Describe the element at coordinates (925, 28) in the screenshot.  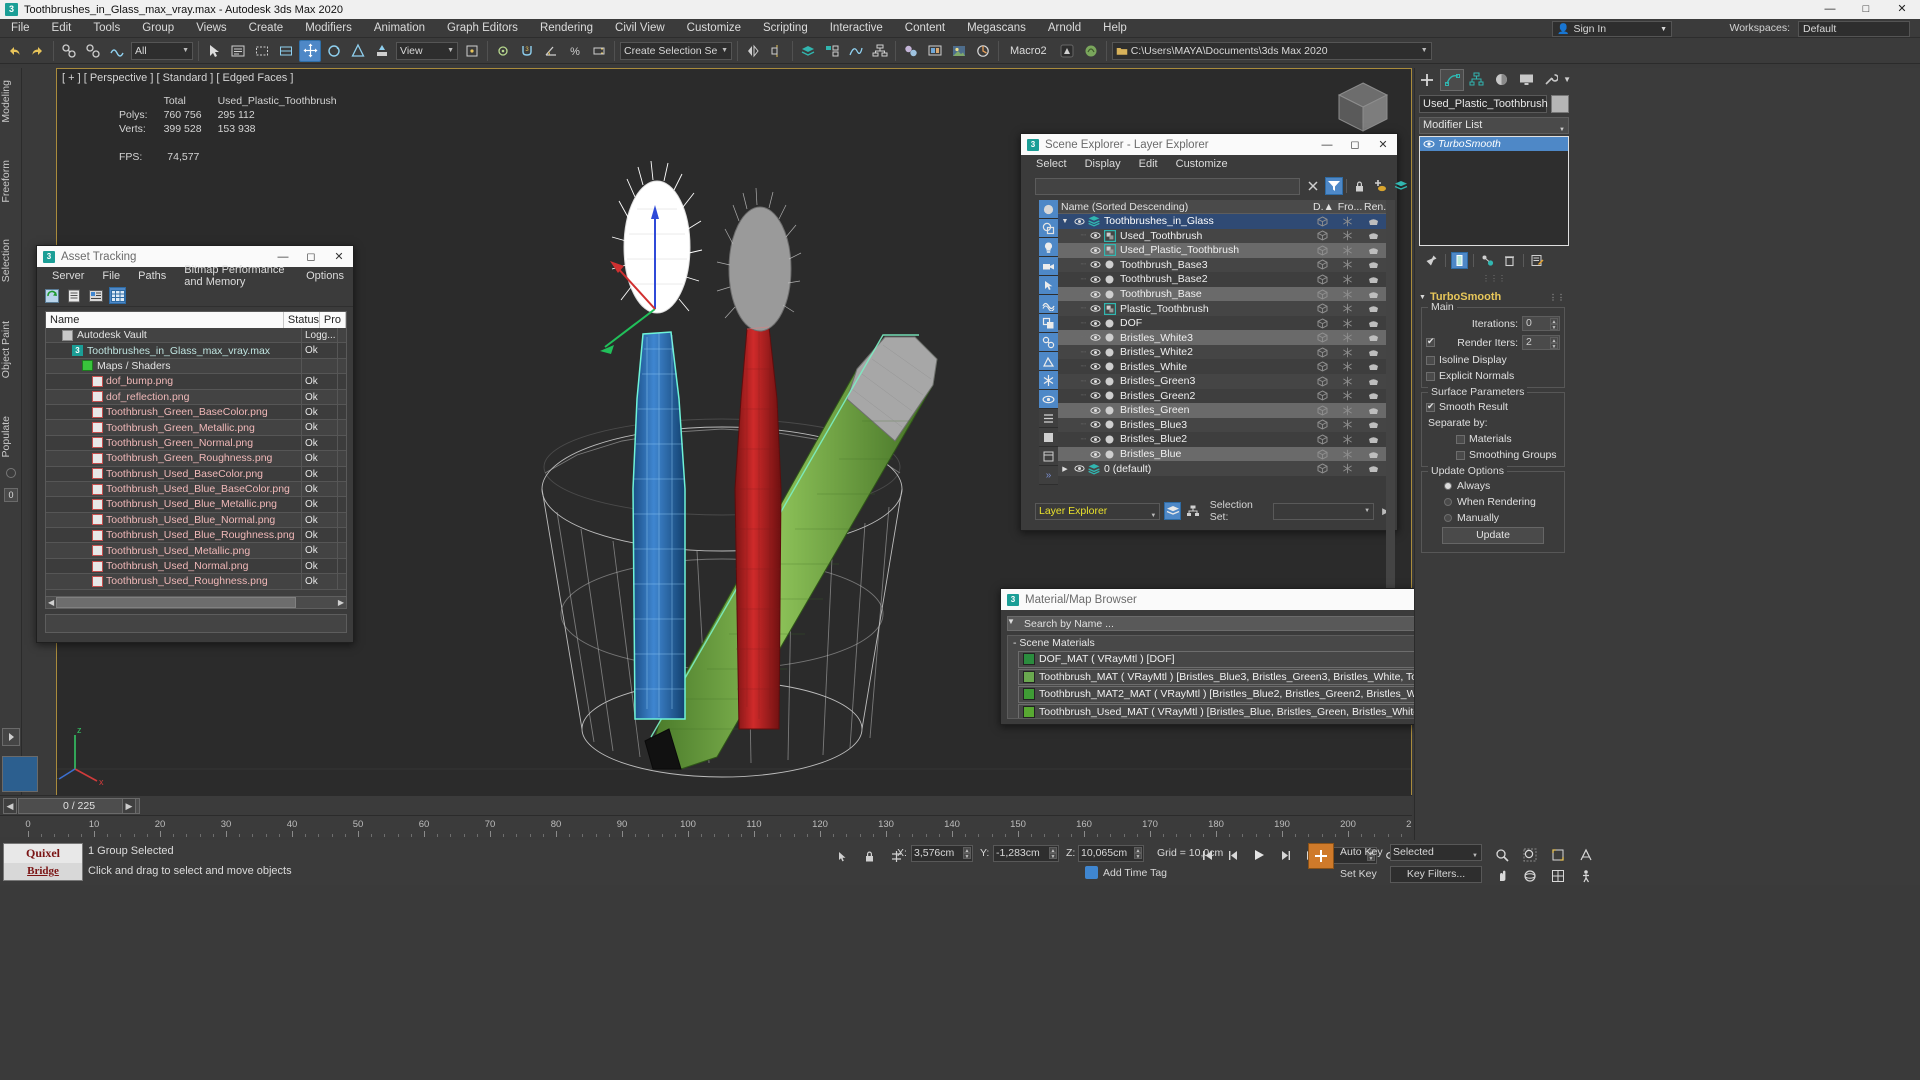
I see `menu-item-content: Content` at that location.